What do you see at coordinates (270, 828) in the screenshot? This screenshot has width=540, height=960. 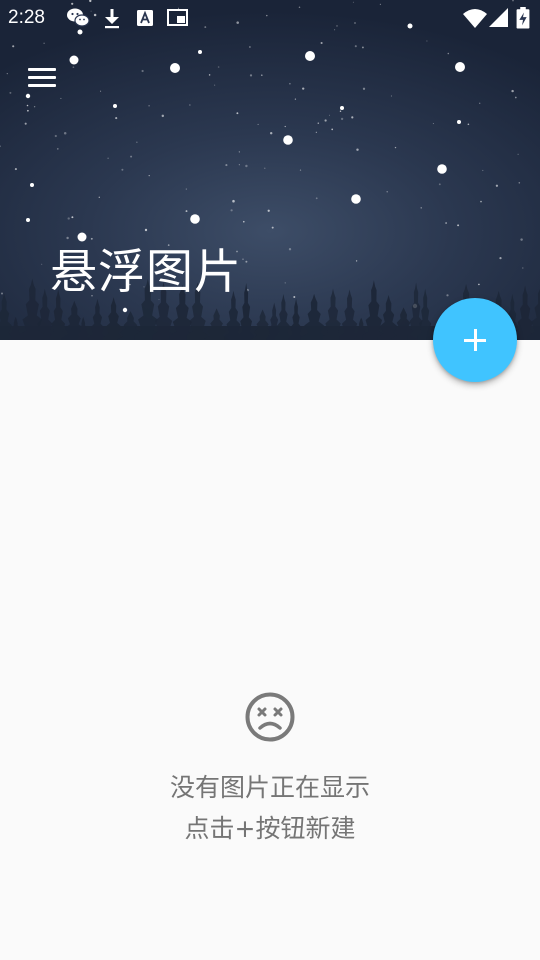 I see `empty-state-hint: 点击+按钮新建` at bounding box center [270, 828].